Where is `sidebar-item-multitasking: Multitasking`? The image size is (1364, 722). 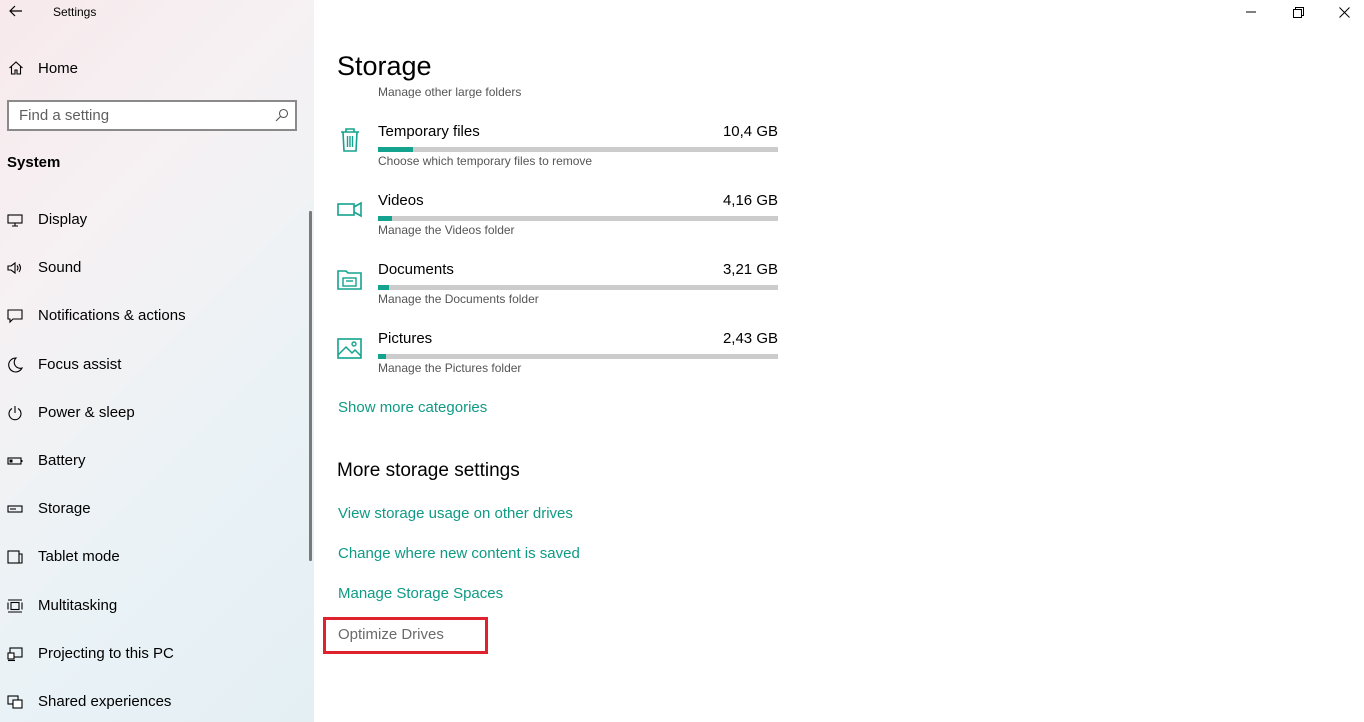 sidebar-item-multitasking: Multitasking is located at coordinates (152, 606).